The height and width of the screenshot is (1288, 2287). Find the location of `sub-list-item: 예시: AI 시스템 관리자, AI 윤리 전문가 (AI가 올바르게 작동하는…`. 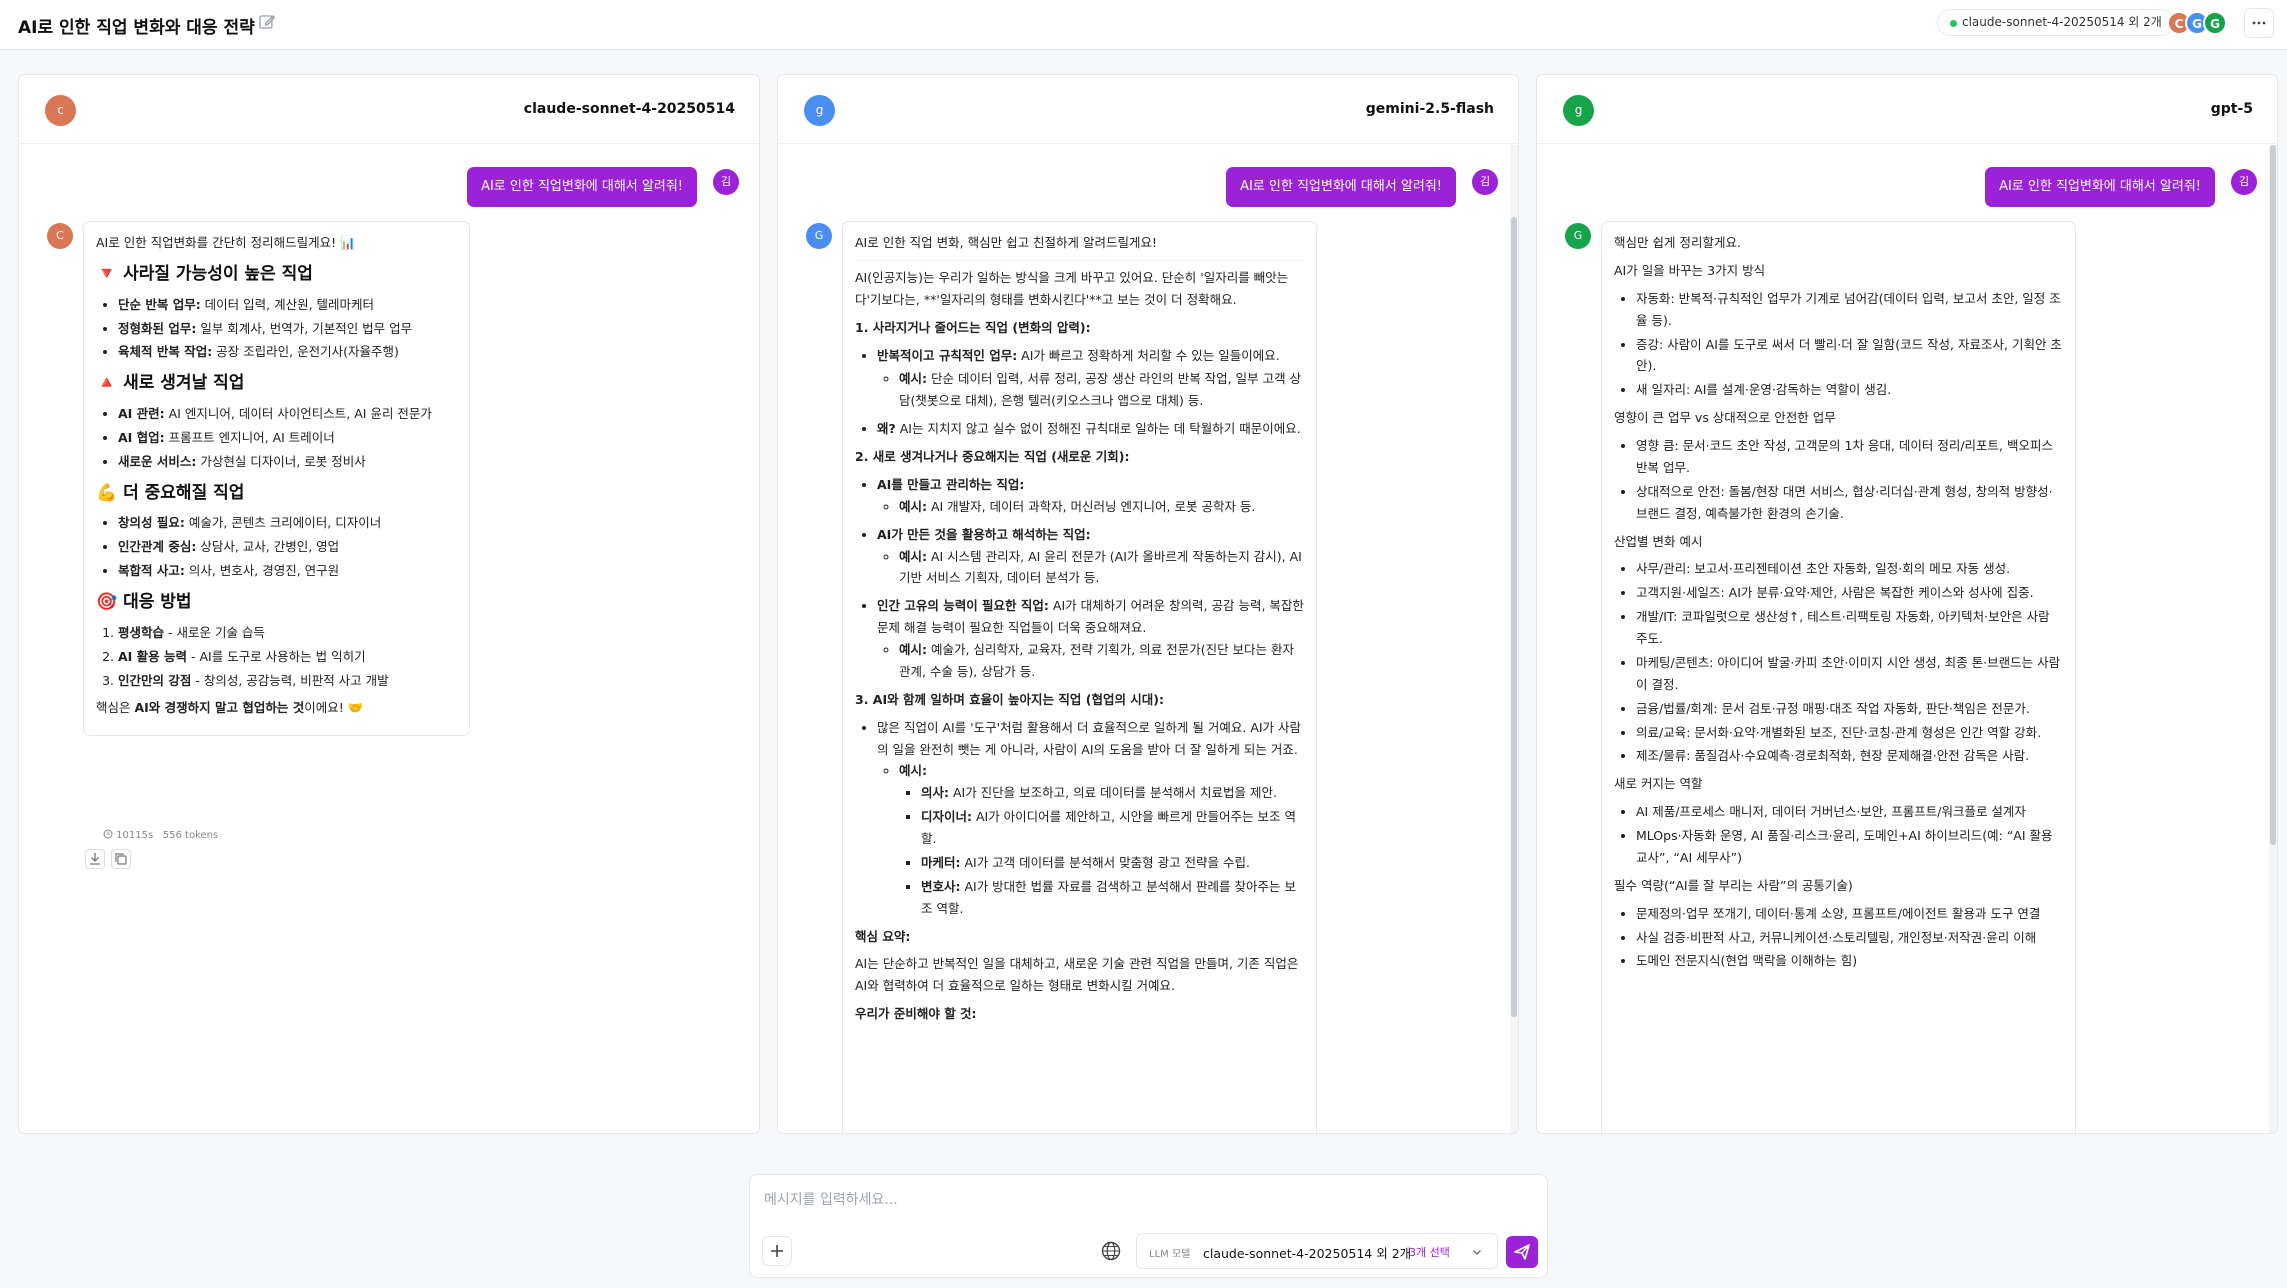

sub-list-item: 예시: AI 시스템 관리자, AI 윤리 전문가 (AI가 올바르게 작동하는… is located at coordinates (1101, 568).